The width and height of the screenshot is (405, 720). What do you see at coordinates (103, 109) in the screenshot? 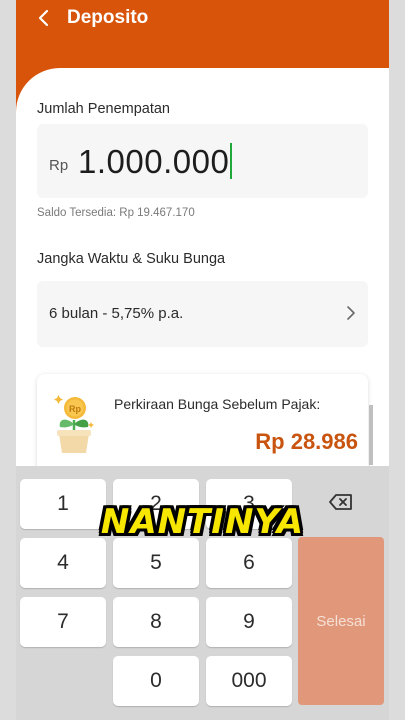
I see `amount-label: Jumlah Penempatan` at bounding box center [103, 109].